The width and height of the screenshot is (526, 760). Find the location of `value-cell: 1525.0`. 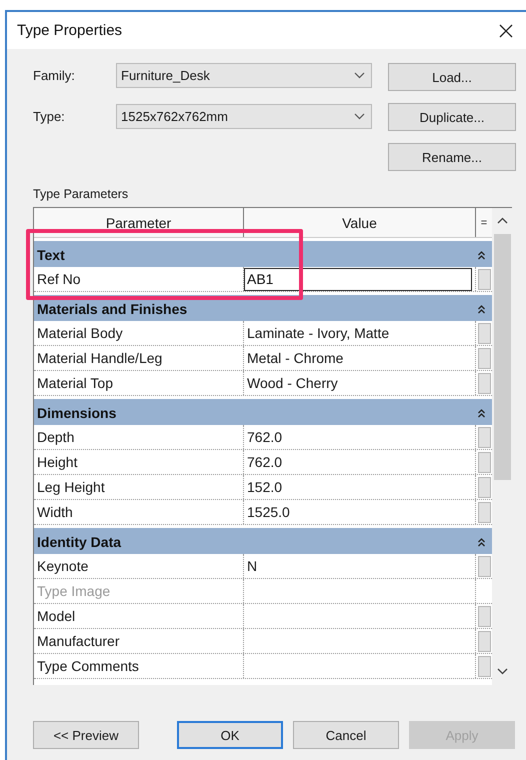

value-cell: 1525.0 is located at coordinates (268, 512).